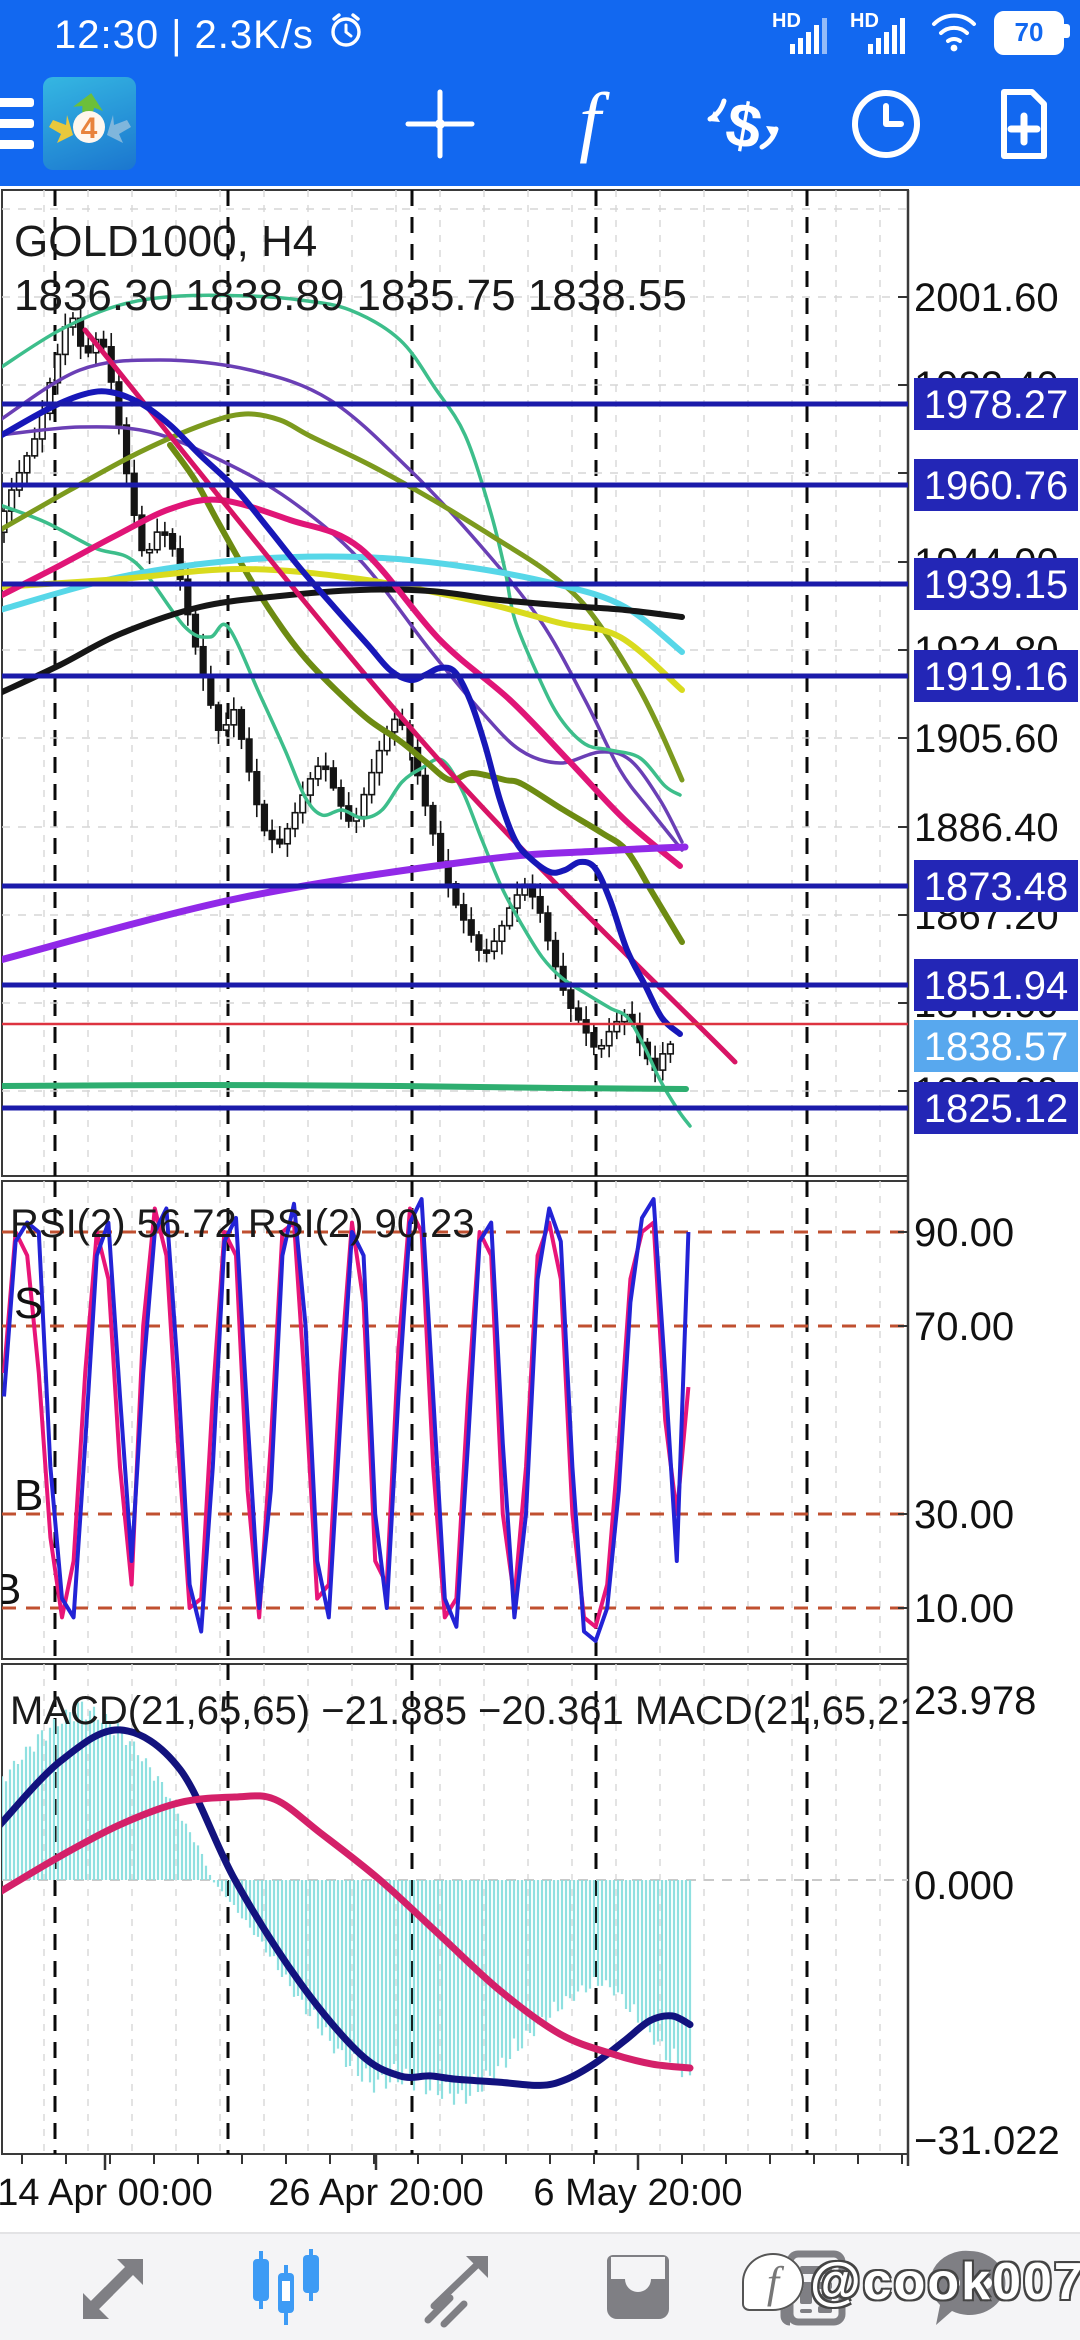 This screenshot has height=2340, width=1080. What do you see at coordinates (964, 1515) in the screenshot?
I see `svg-text: 30.00` at bounding box center [964, 1515].